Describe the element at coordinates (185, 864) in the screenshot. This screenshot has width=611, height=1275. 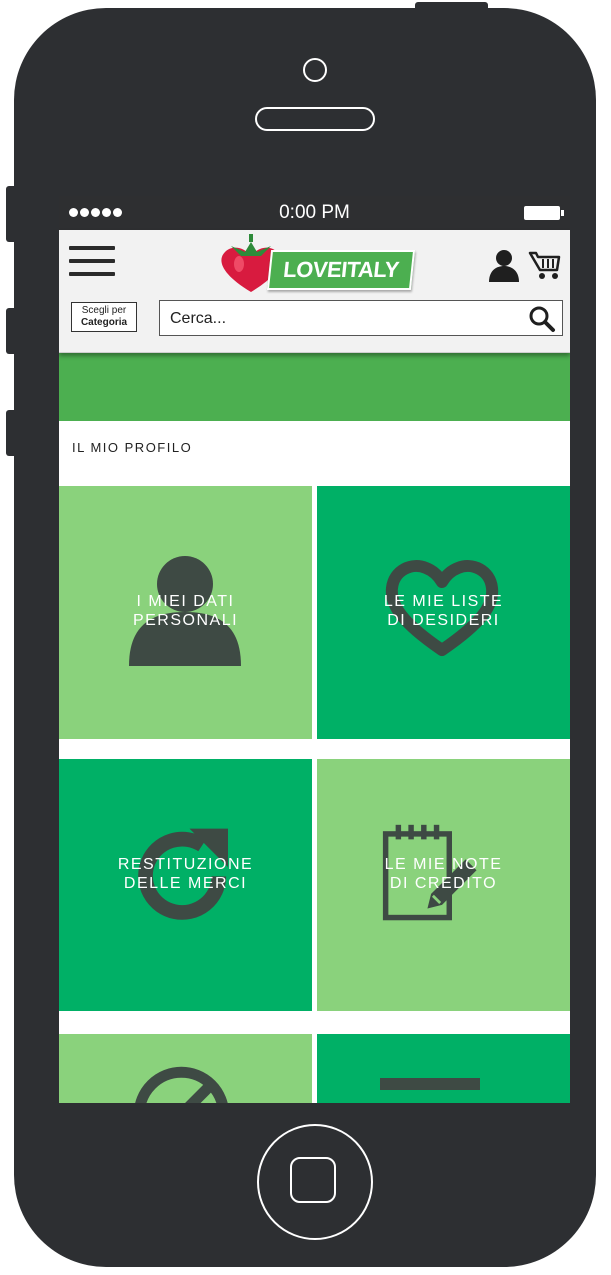
I see `tile-label-line1: RESTITUZIONE` at that location.